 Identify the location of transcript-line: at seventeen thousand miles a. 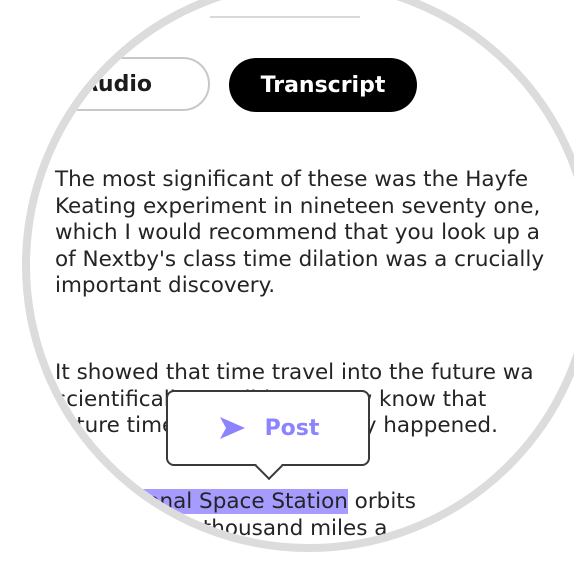
(221, 528).